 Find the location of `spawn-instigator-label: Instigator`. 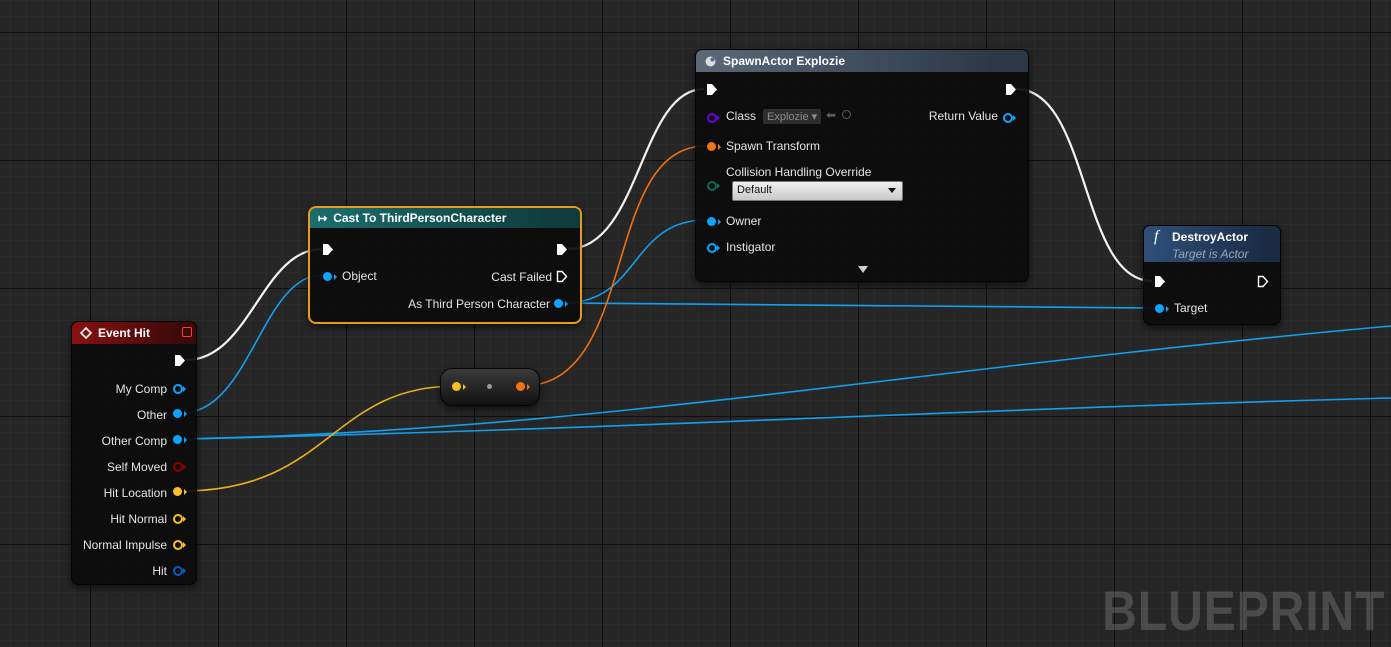

spawn-instigator-label: Instigator is located at coordinates (751, 247).